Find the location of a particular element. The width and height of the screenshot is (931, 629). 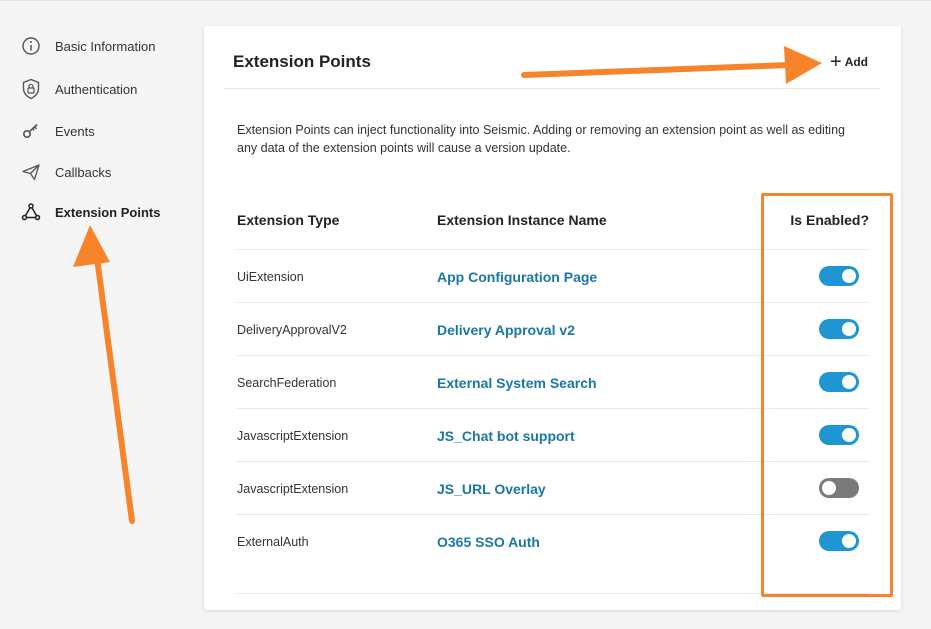

sidebar-item-events: Events is located at coordinates (57, 131).